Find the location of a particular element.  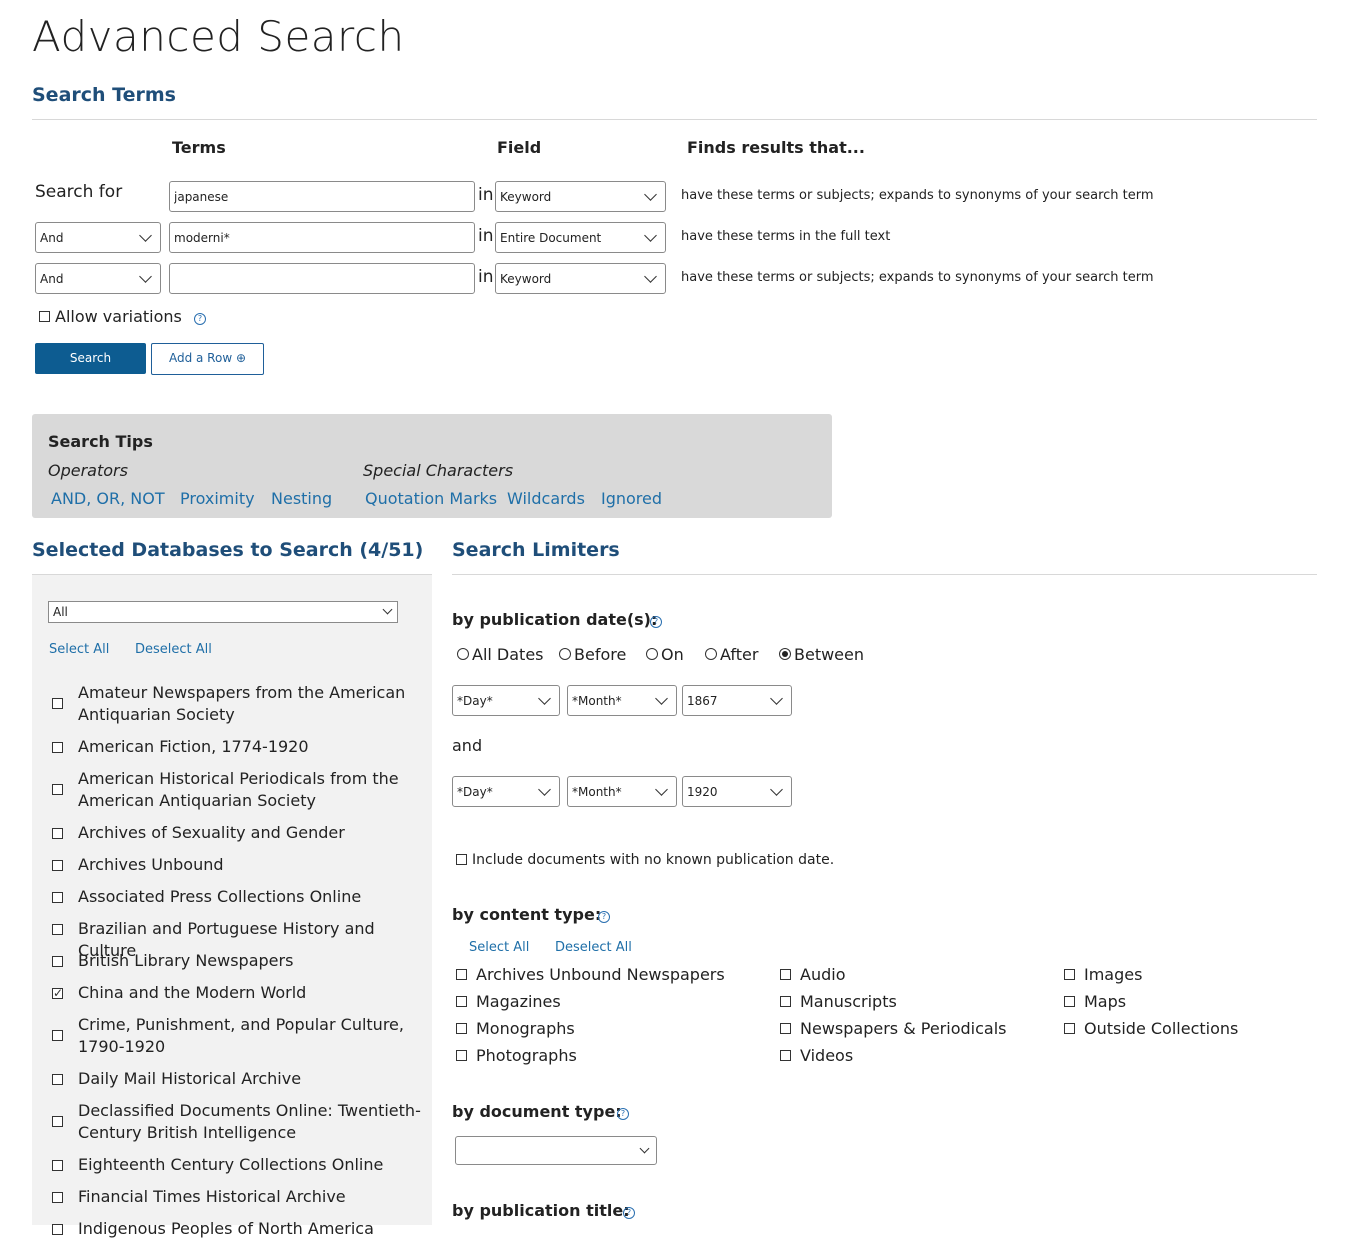

database-label: Financial Times Historical Archive is located at coordinates (212, 1196).